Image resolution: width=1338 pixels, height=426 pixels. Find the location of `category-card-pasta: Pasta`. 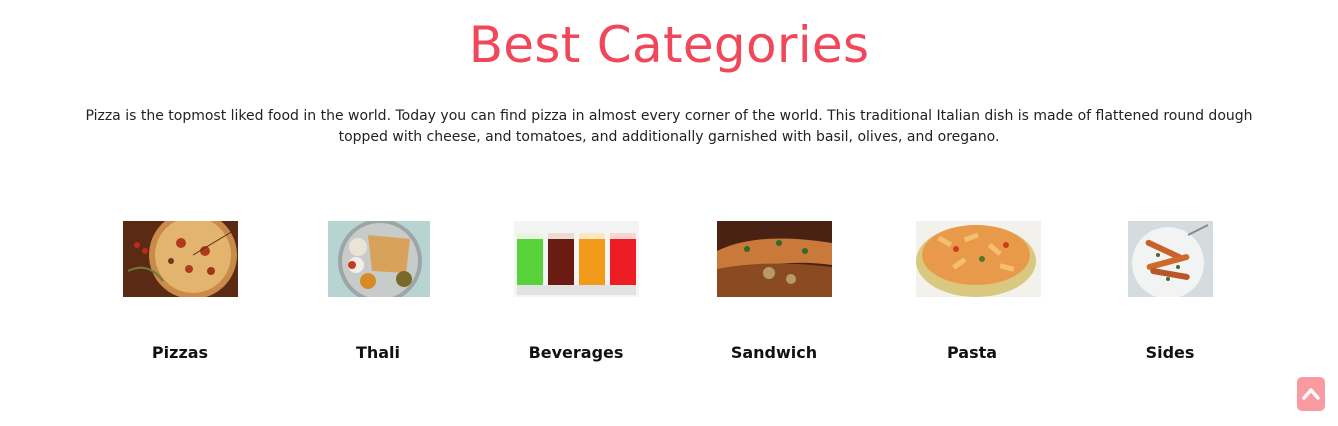

category-card-pasta: Pasta is located at coordinates (972, 296).